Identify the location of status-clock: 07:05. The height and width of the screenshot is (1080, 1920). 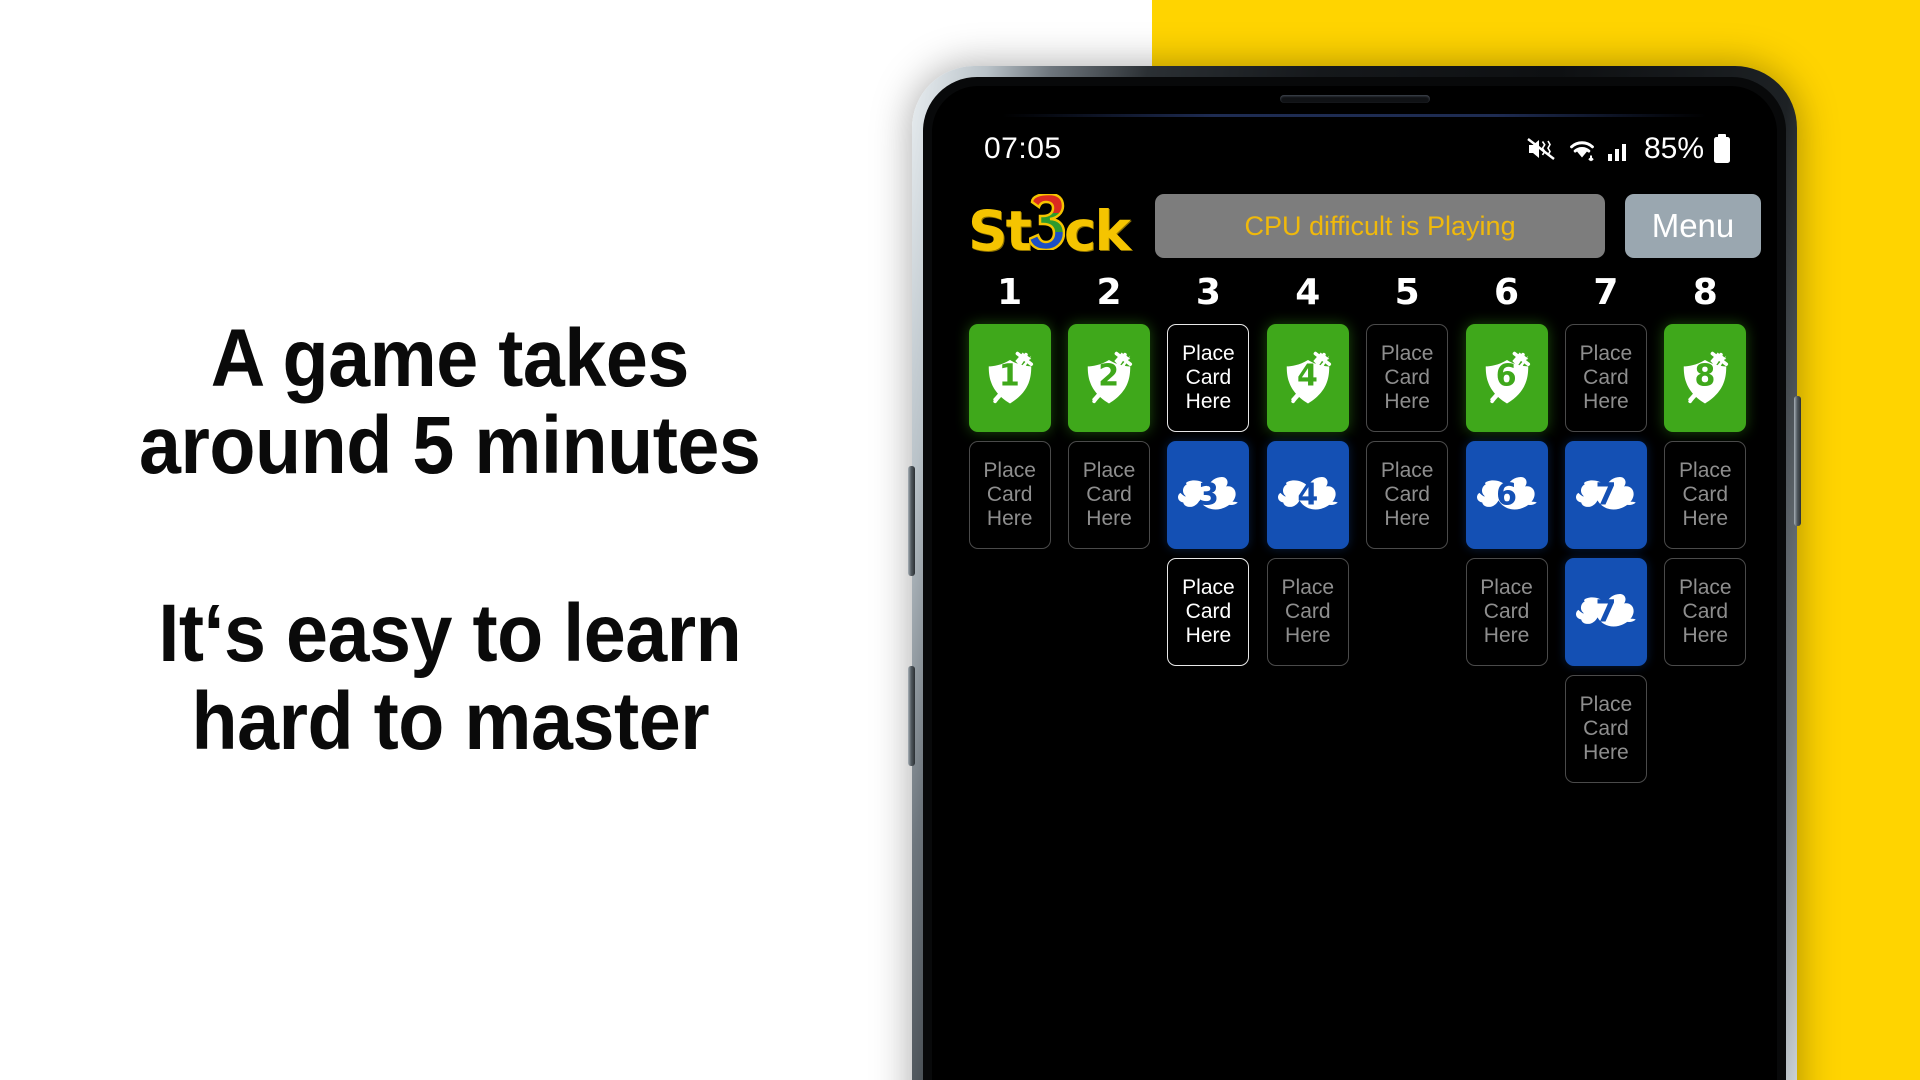
(1023, 148).